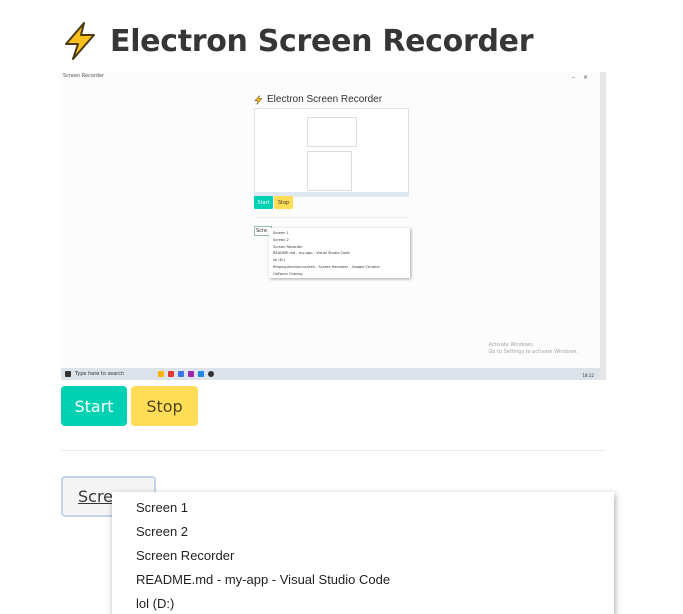 The width and height of the screenshot is (683, 614). Describe the element at coordinates (281, 239) in the screenshot. I see `preview-dropdown-item: Screen 2` at that location.